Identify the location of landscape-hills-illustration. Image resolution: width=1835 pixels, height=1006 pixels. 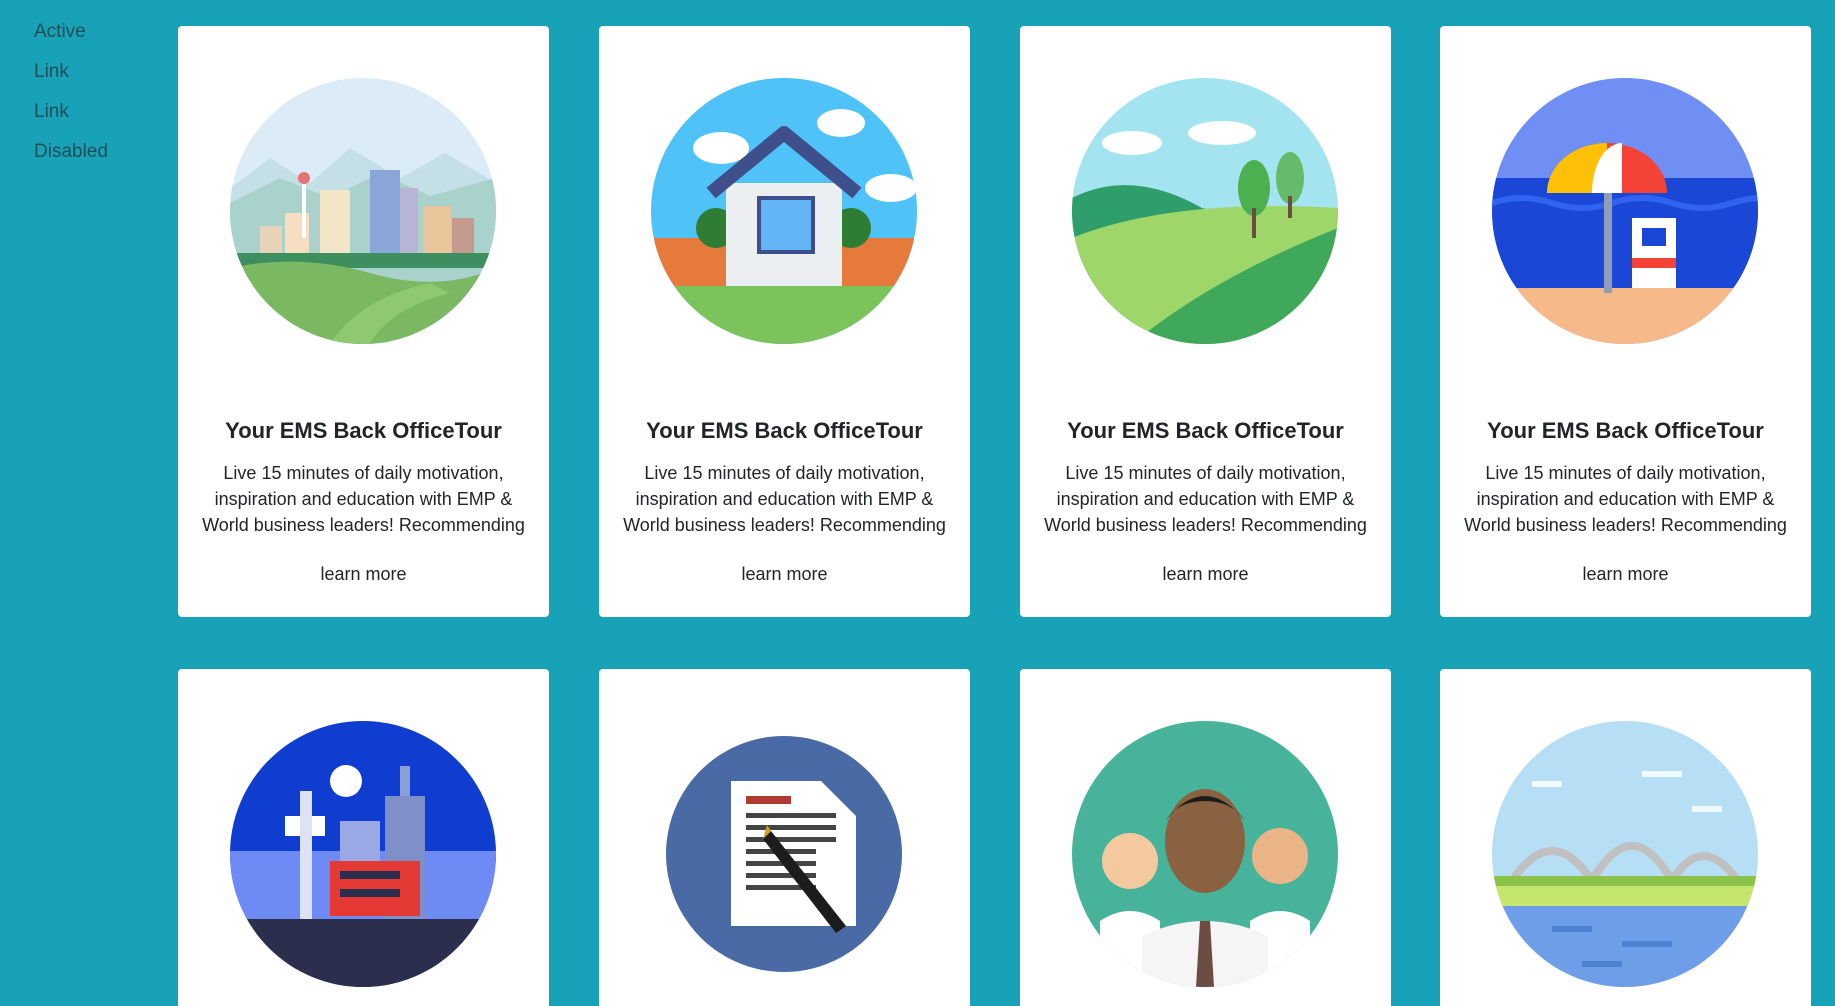
(1205, 211).